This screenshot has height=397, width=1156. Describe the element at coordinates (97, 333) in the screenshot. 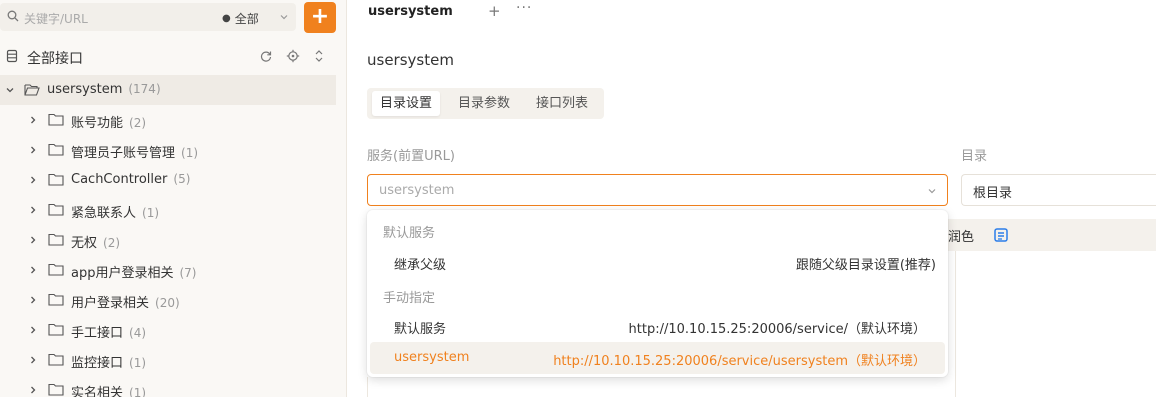

I see `tree-item-name: 手工接口` at that location.